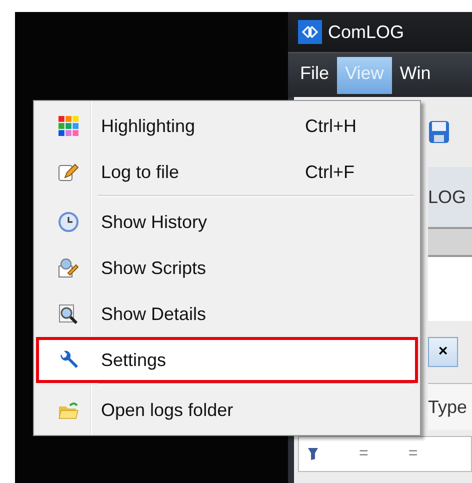  What do you see at coordinates (415, 75) in the screenshot?
I see `menu-item: Win` at bounding box center [415, 75].